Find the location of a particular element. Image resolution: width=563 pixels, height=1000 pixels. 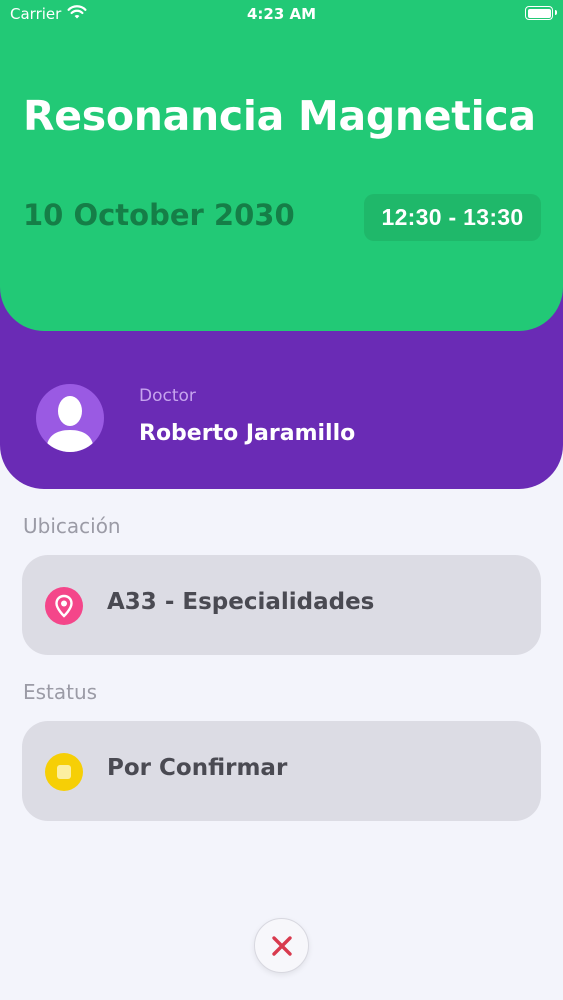

appointment-title: Resonancia Magnetica is located at coordinates (279, 116).